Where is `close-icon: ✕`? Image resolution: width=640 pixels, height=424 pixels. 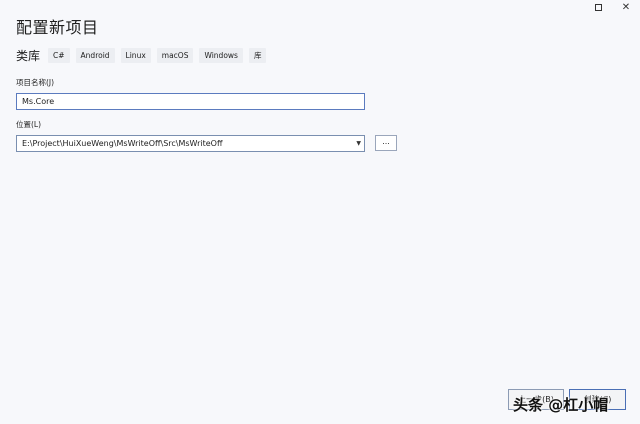
close-icon: ✕ is located at coordinates (626, 7).